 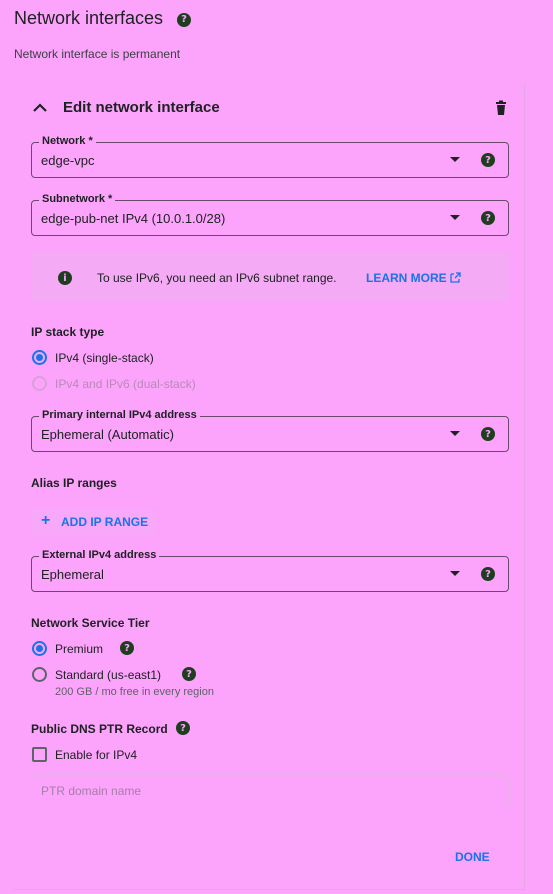 What do you see at coordinates (261, 791) in the screenshot?
I see `ptr-domain-input` at bounding box center [261, 791].